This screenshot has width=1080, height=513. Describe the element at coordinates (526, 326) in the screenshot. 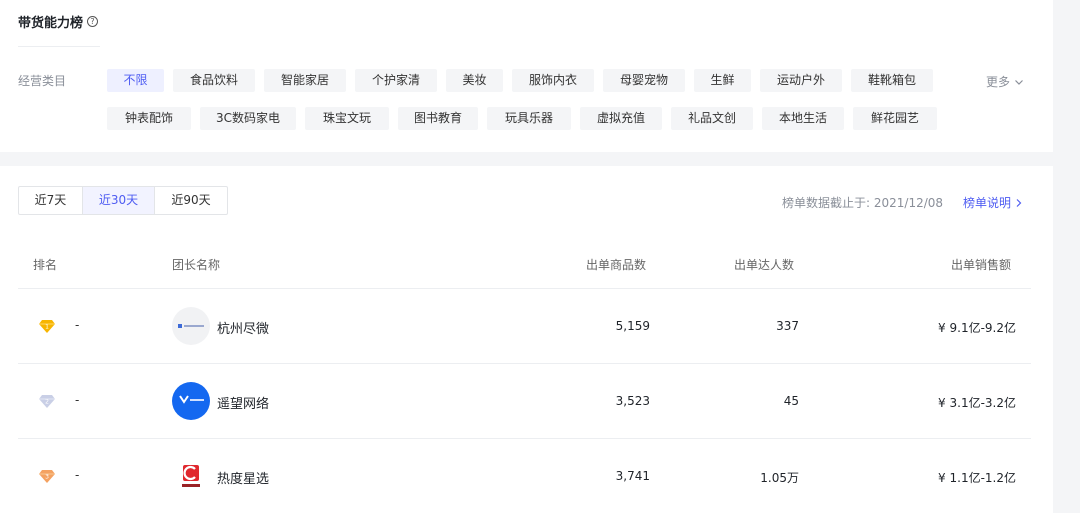

I see `table-row: 1 - 杭州尽微 5,159 337 ¥ 9.1亿-9.2亿` at that location.